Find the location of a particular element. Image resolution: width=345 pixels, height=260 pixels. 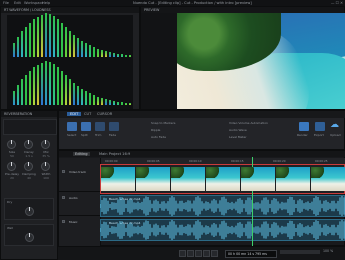

meter-display is located at coordinates (70, 61).